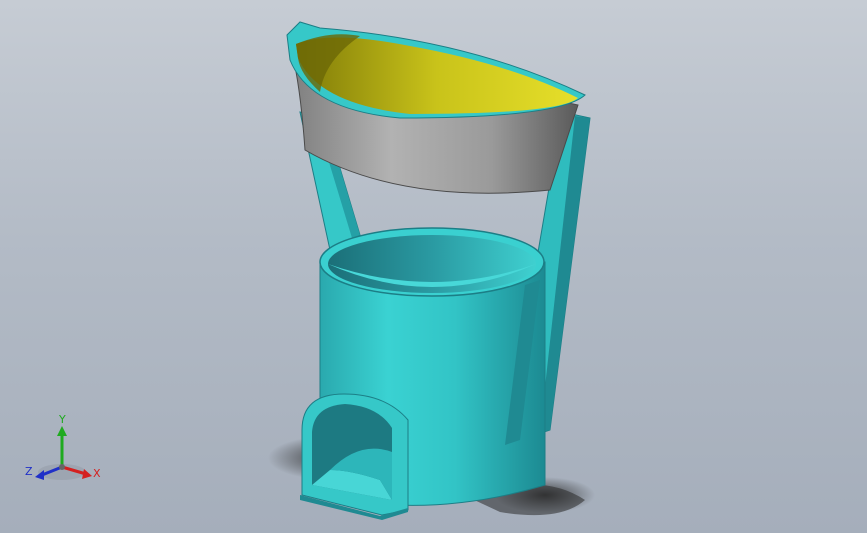 The width and height of the screenshot is (867, 533). I want to click on z-axis-label: Z, so click(29, 471).